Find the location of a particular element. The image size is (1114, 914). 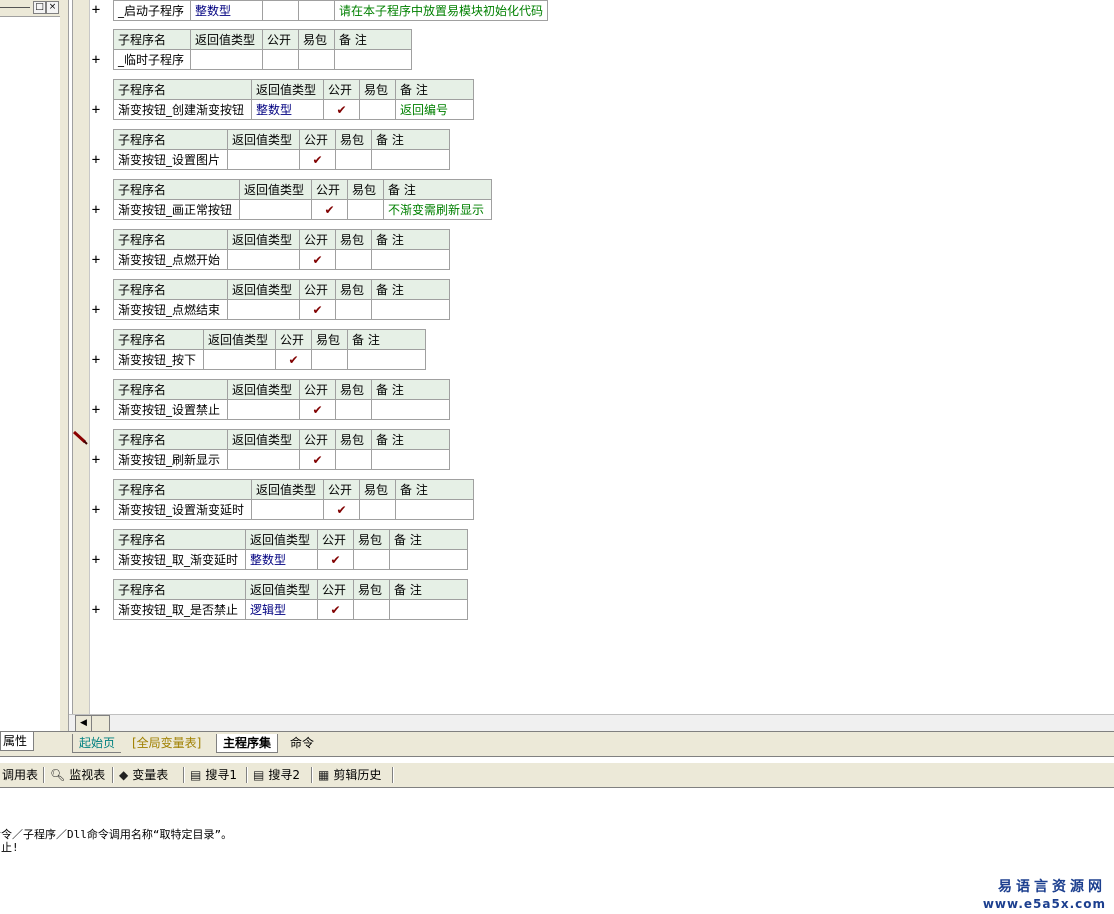

procedure-row: 渐变按钮_设置渐变延时 ✔ is located at coordinates (293, 509).